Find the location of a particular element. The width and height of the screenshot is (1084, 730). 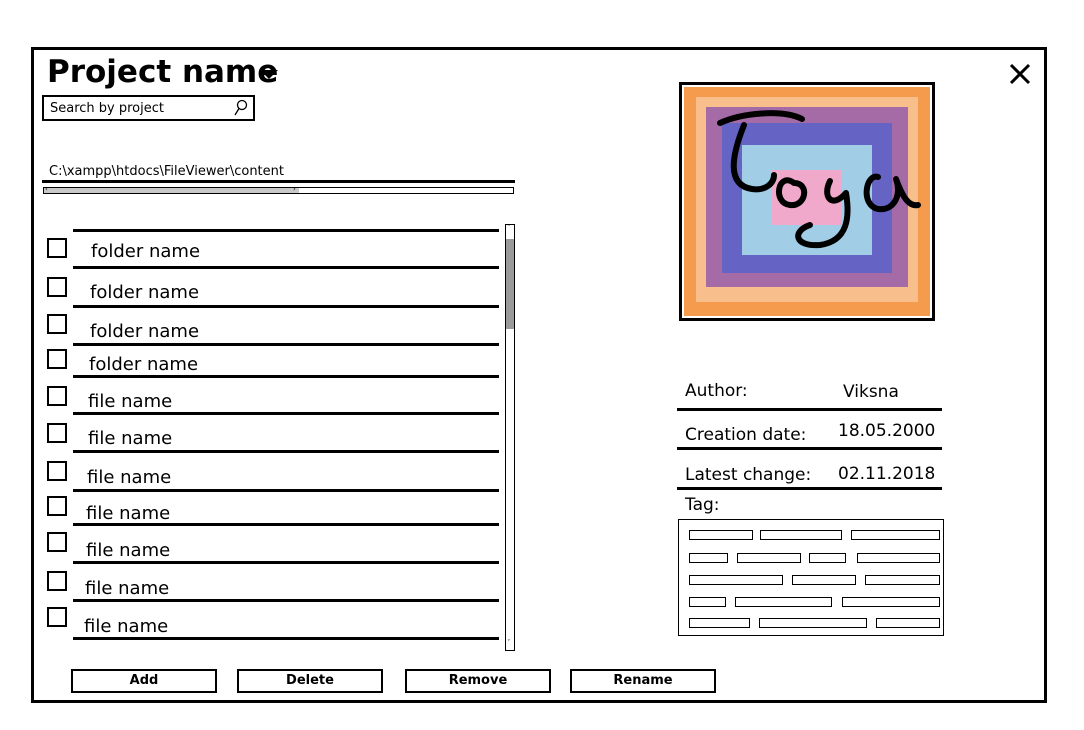

creation-date-value: 18.05.2000 is located at coordinates (887, 431).